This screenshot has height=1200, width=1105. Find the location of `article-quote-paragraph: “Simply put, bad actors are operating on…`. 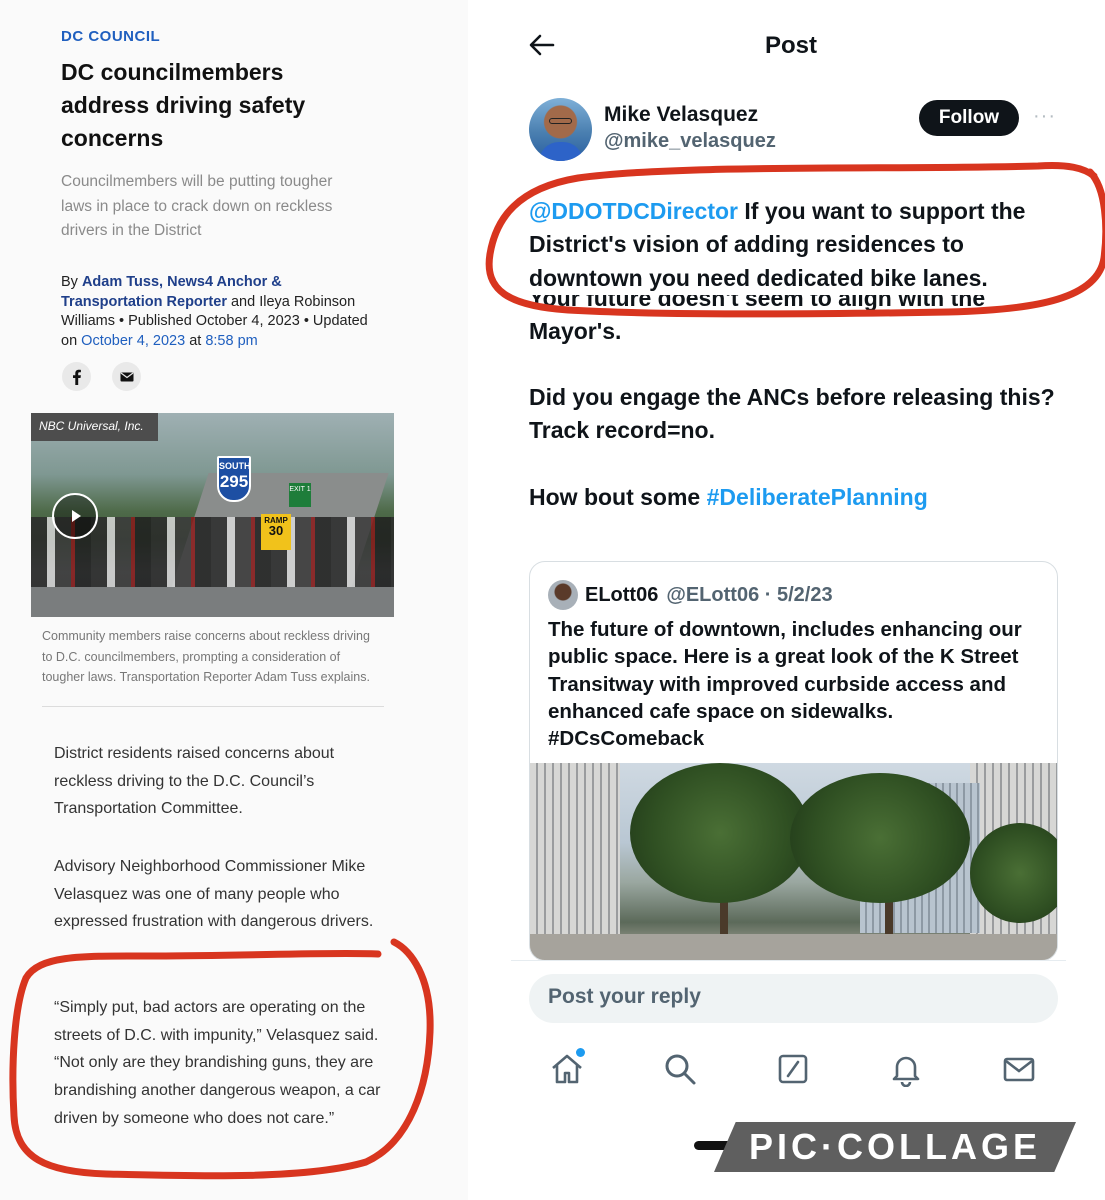

article-quote-paragraph: “Simply put, bad actors are operating on… is located at coordinates (217, 1063).